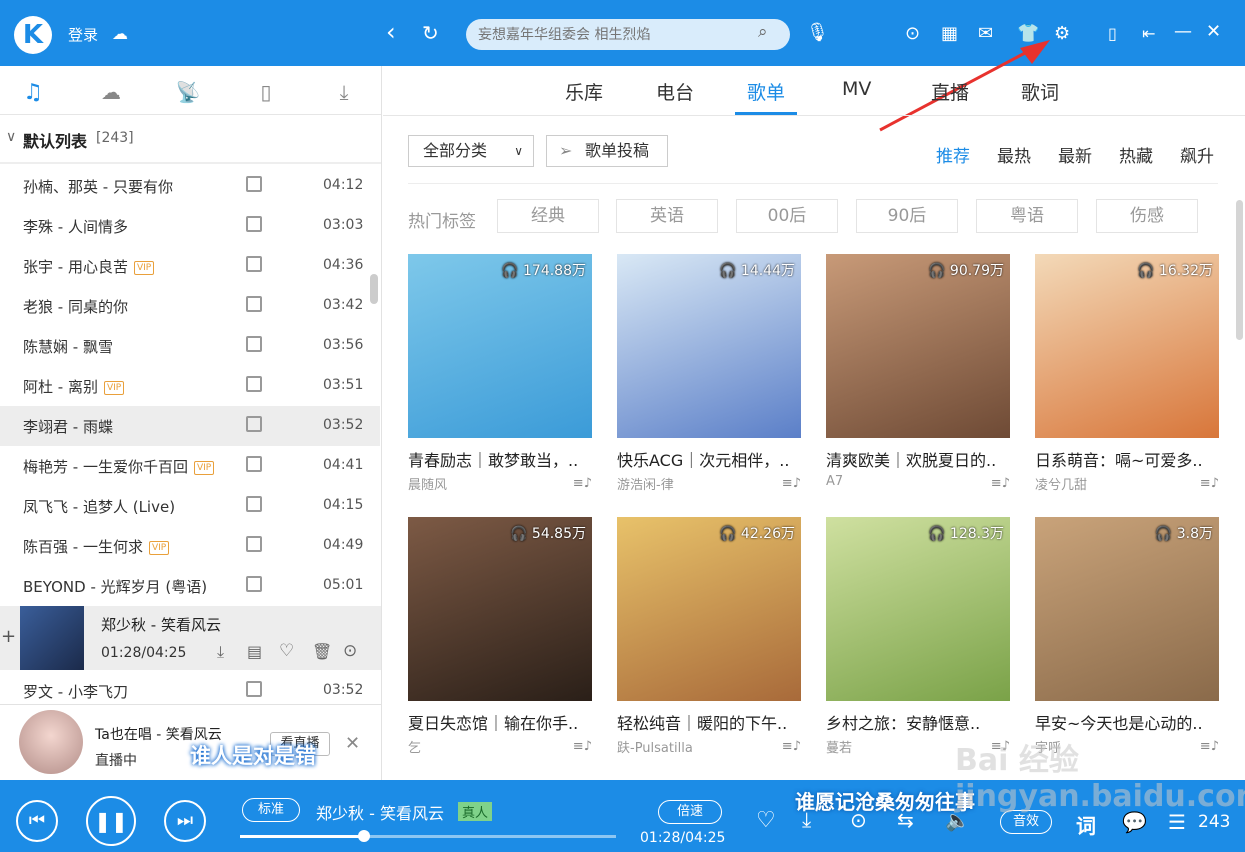 Image resolution: width=1245 pixels, height=852 pixels. What do you see at coordinates (690, 812) in the screenshot?
I see `speed-button: 倍速` at bounding box center [690, 812].